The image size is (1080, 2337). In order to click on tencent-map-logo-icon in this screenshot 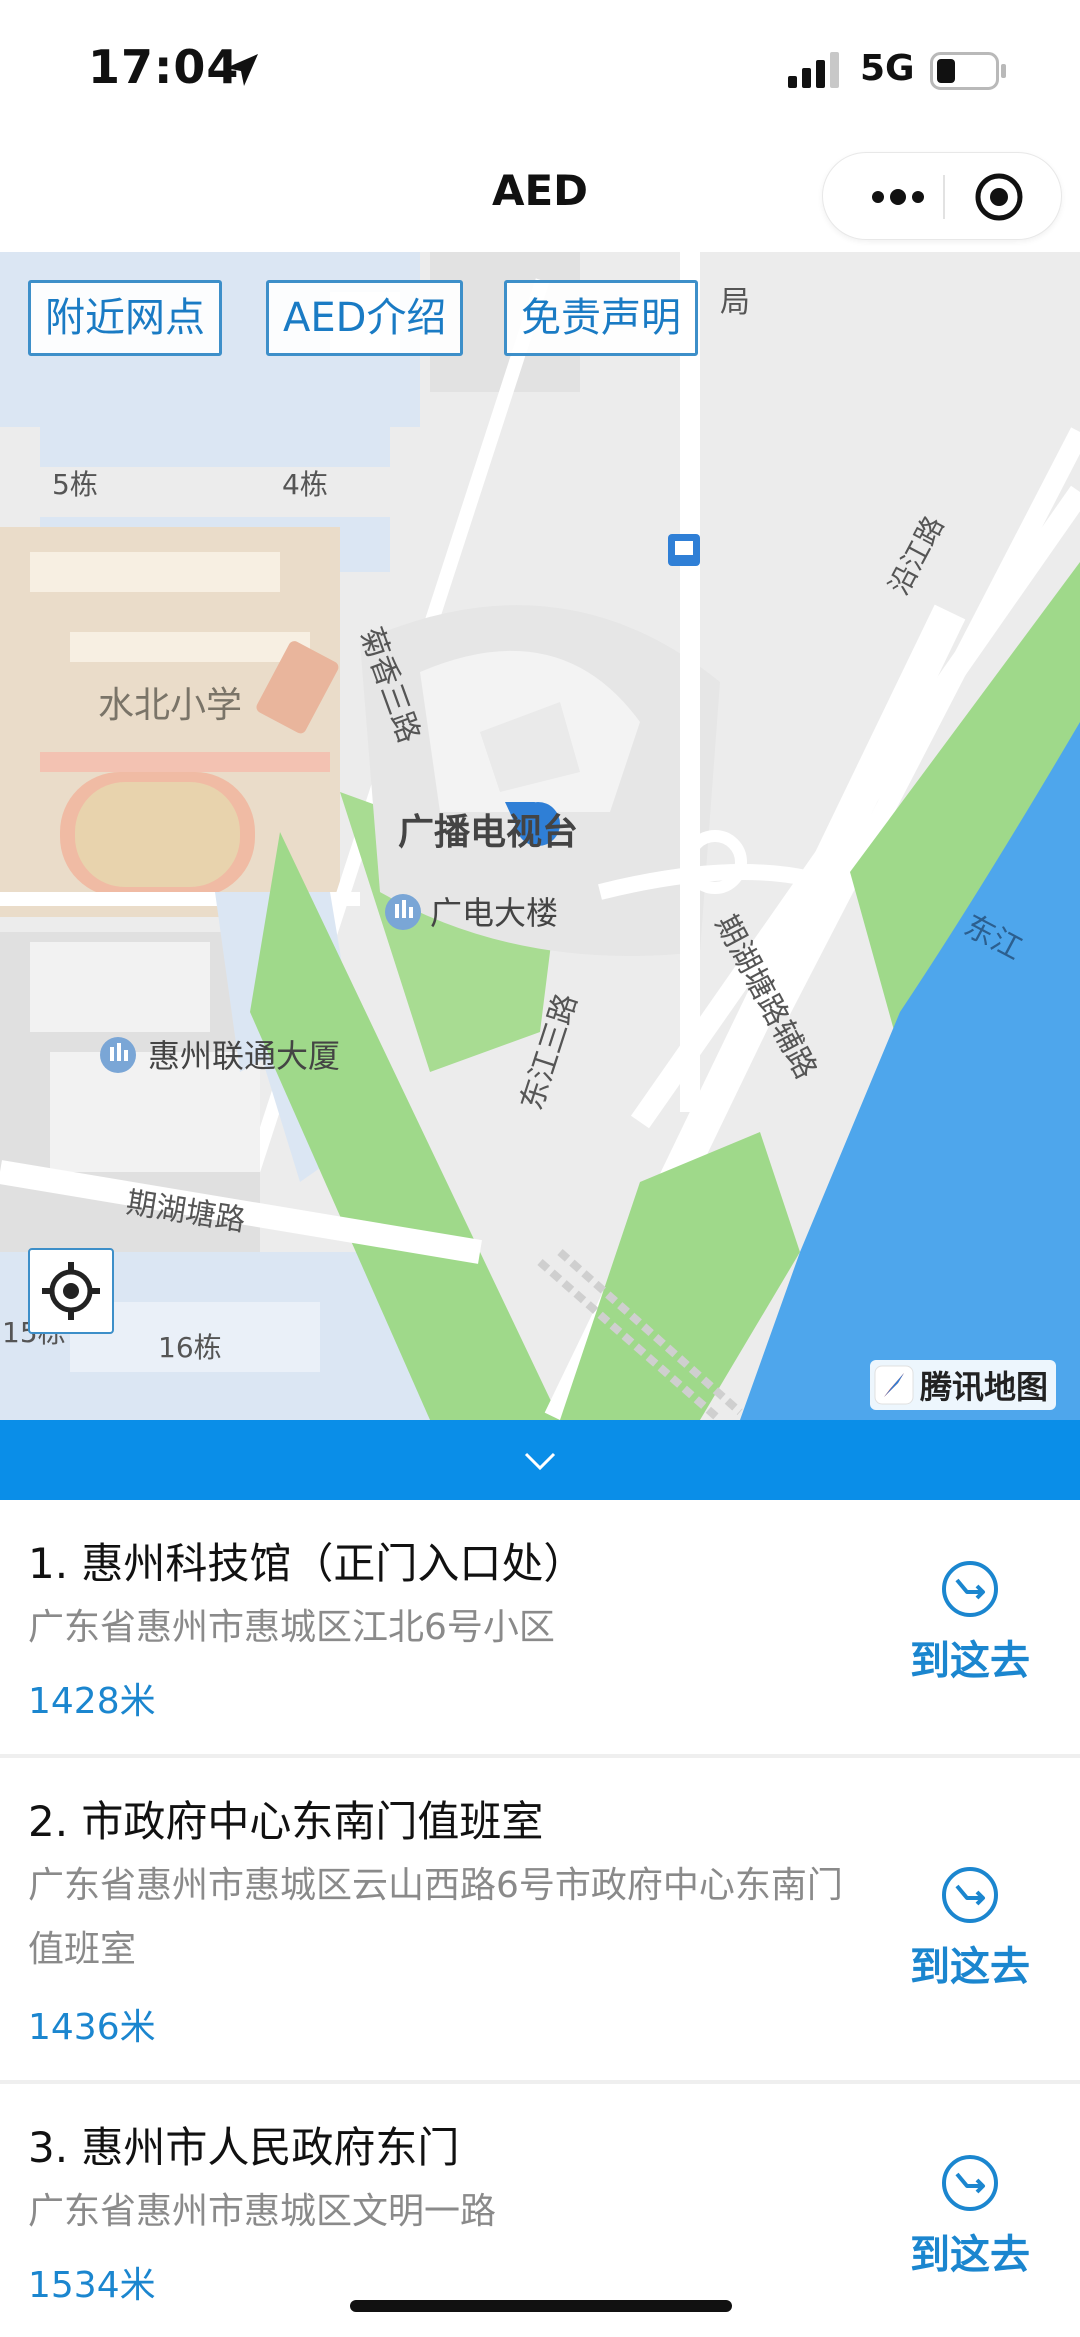, I will do `click(894, 1385)`.